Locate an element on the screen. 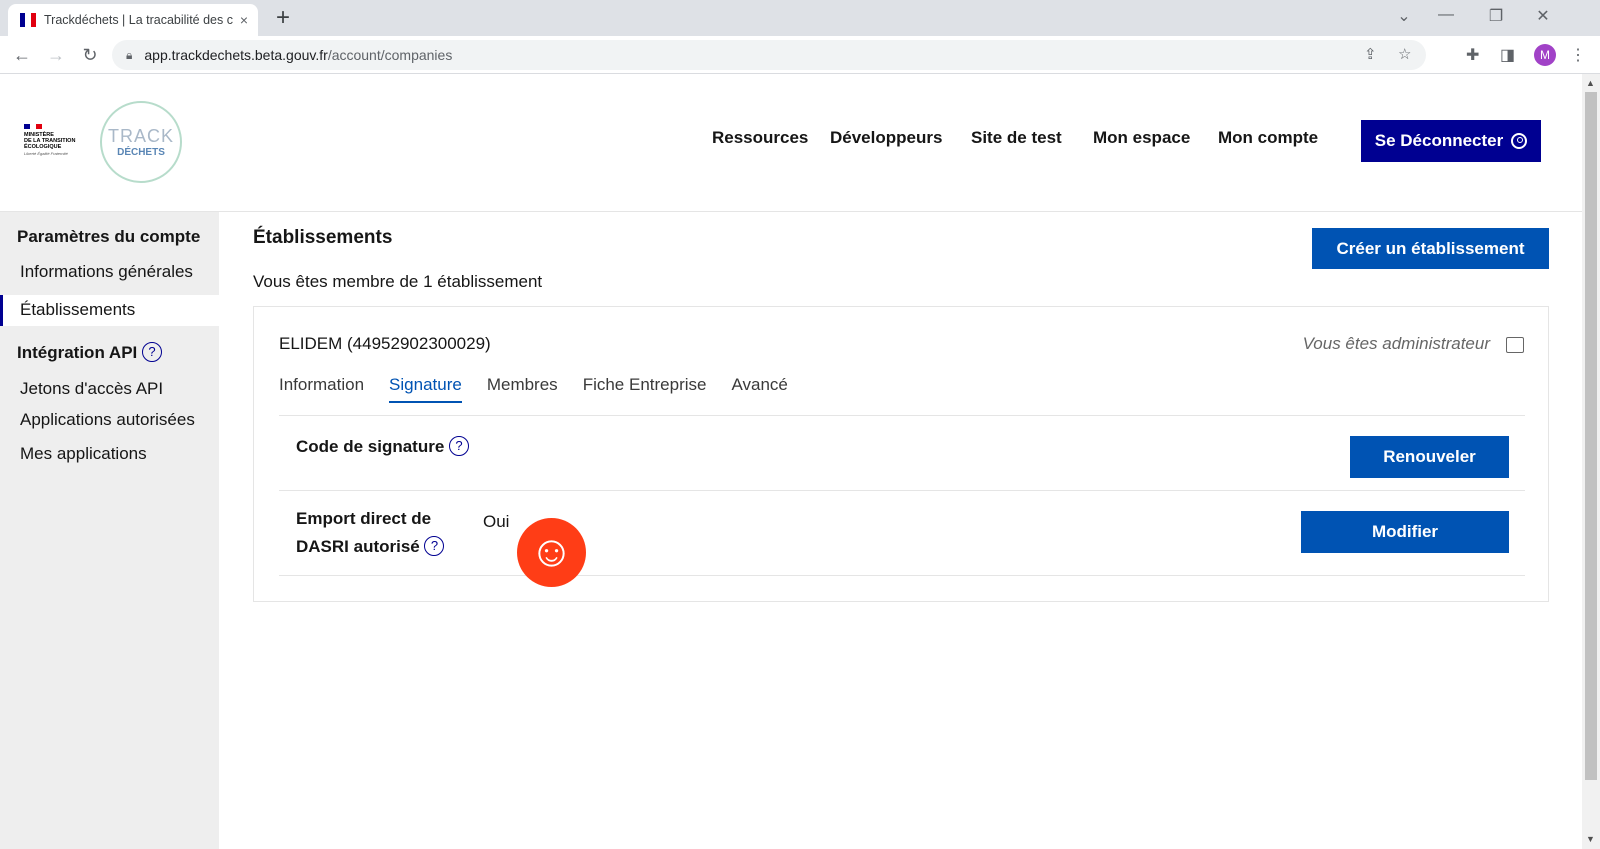 The width and height of the screenshot is (1600, 849). membership-count: Vous êtes membre de 1 établissement is located at coordinates (398, 281).